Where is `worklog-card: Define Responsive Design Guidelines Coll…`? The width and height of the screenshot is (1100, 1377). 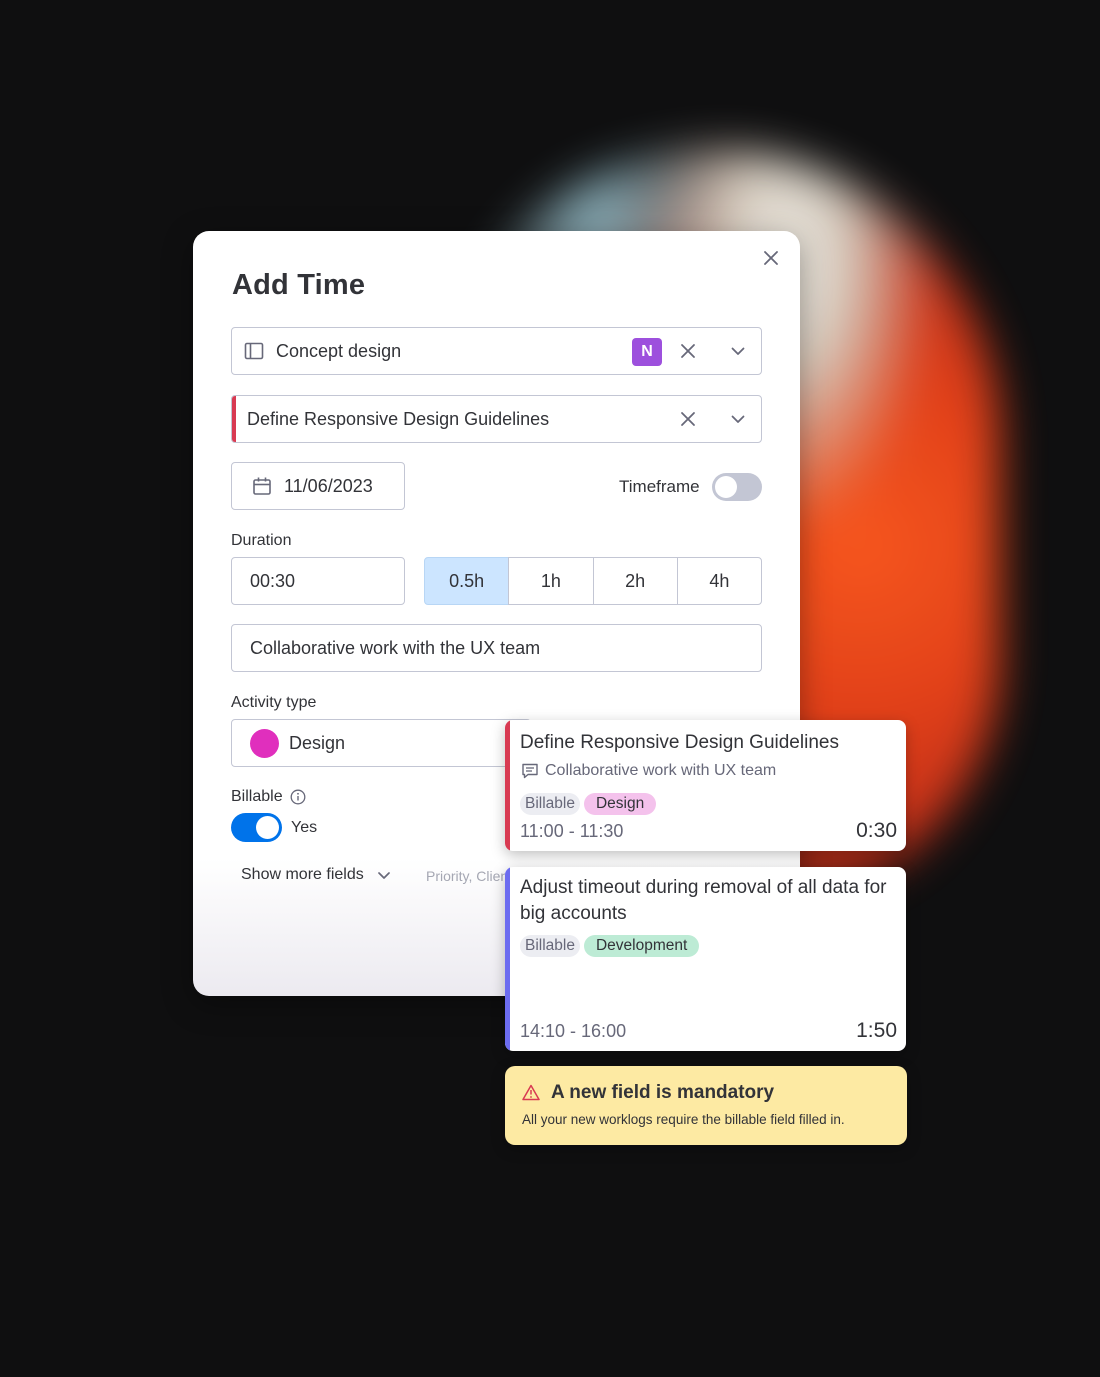 worklog-card: Define Responsive Design Guidelines Coll… is located at coordinates (705, 785).